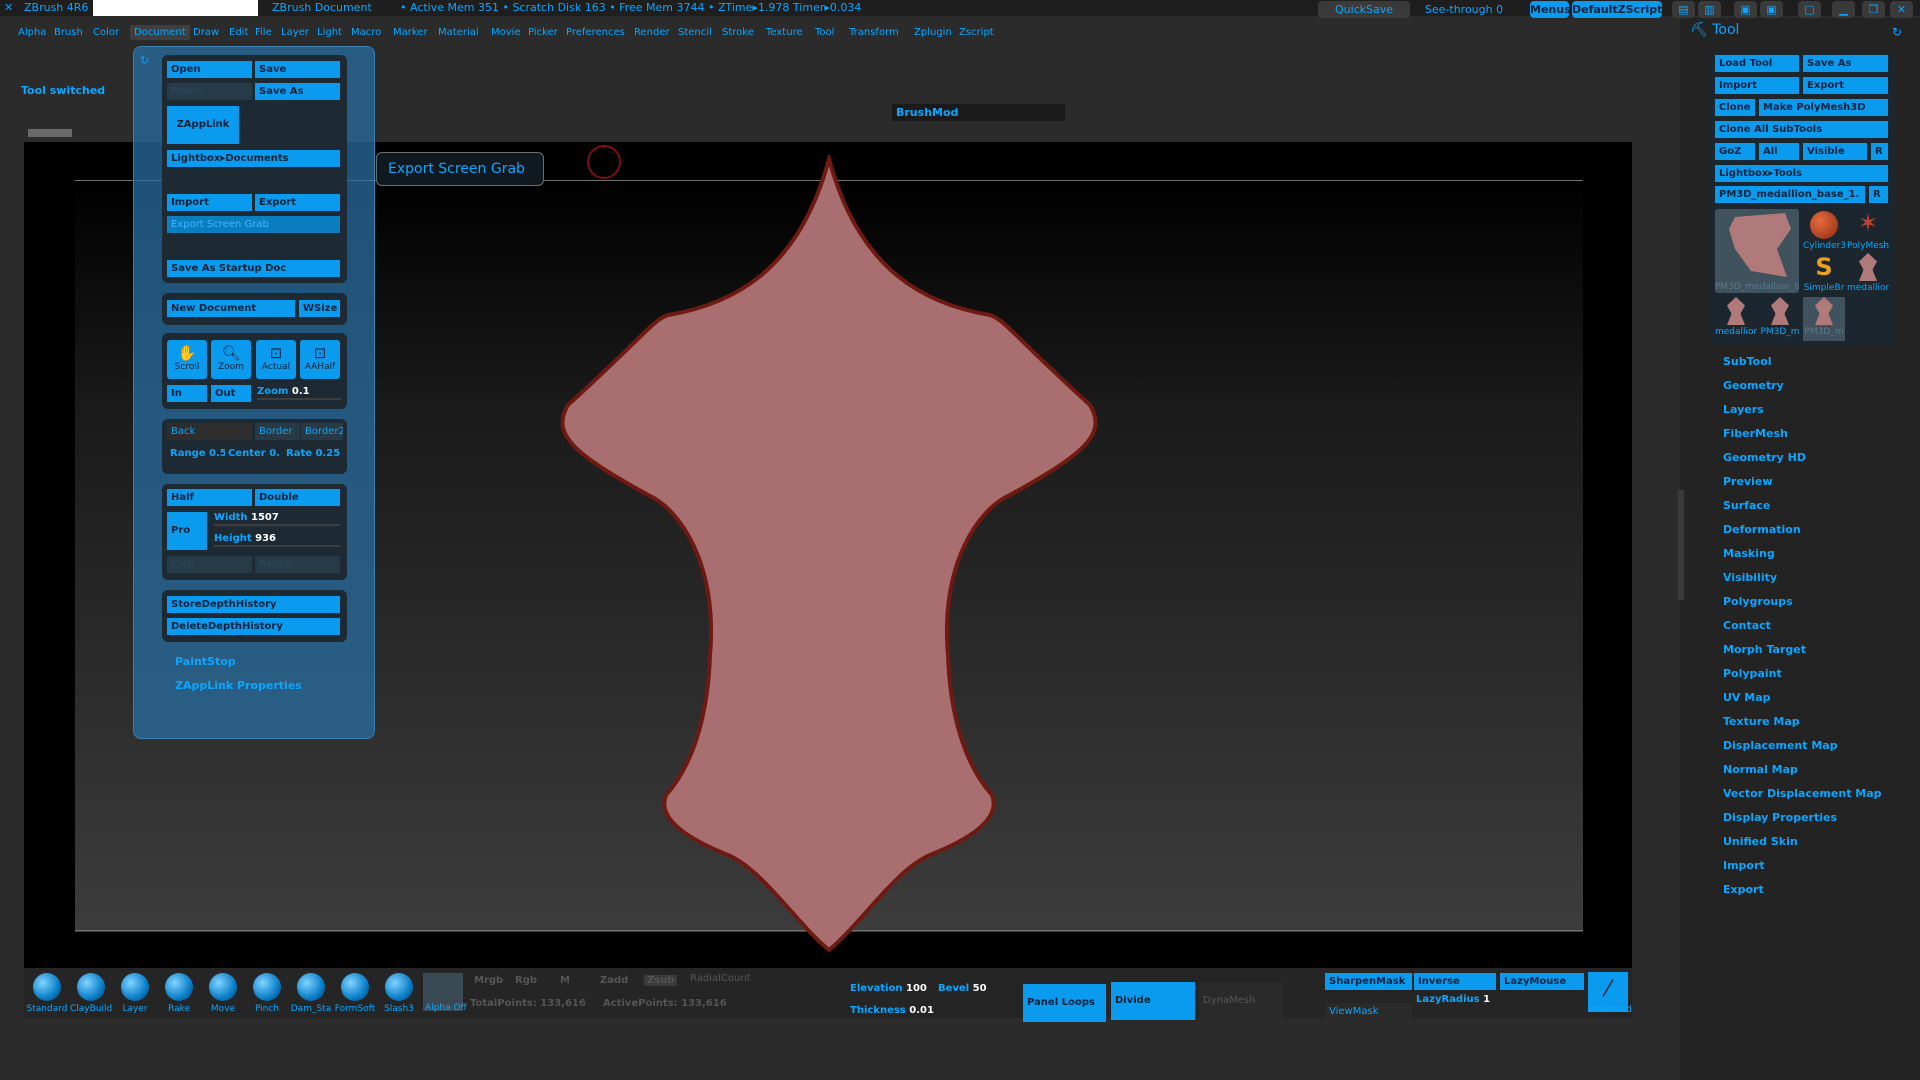 The height and width of the screenshot is (1080, 1920). I want to click on lock-icon: ▢, so click(1809, 9).